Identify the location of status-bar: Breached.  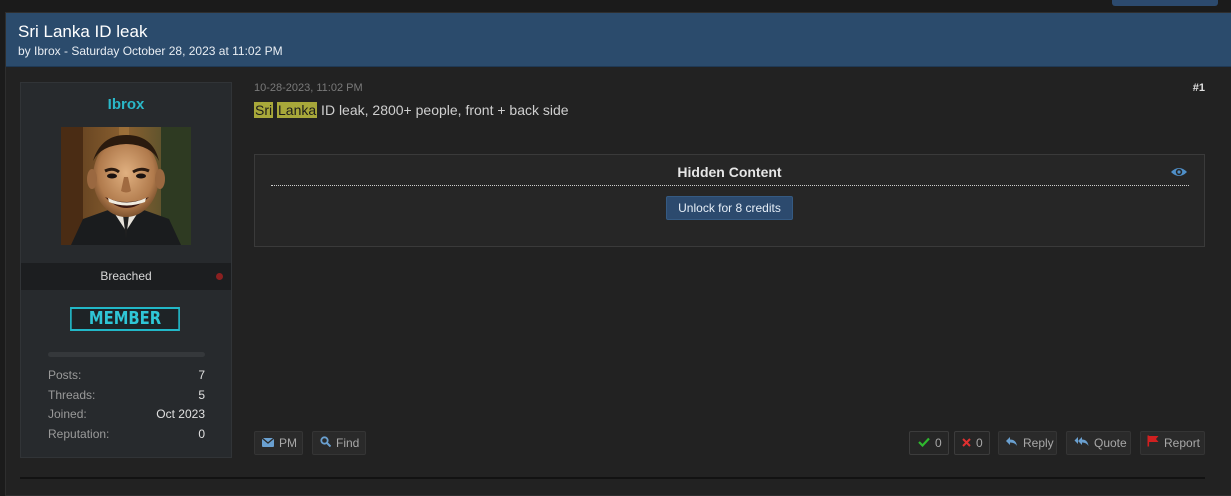
(126, 276).